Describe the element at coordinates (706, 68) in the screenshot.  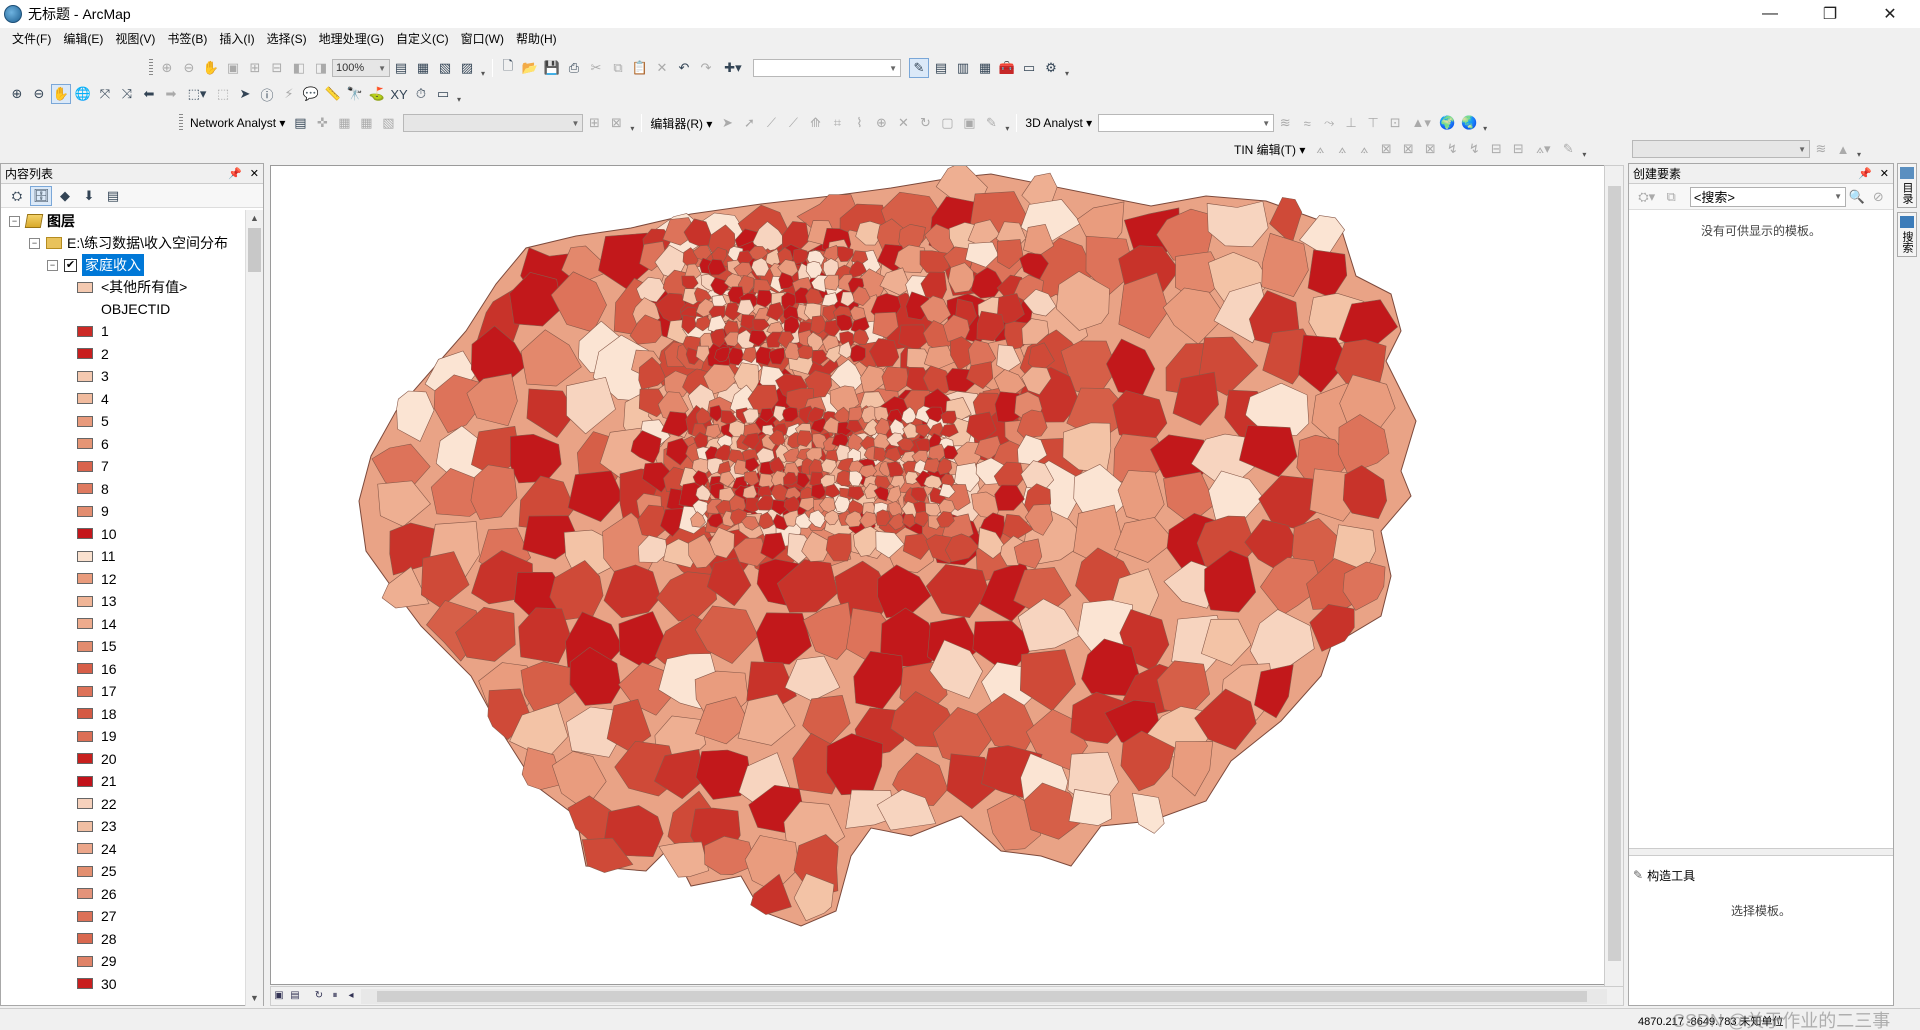
I see `redo-icon: ↷` at that location.